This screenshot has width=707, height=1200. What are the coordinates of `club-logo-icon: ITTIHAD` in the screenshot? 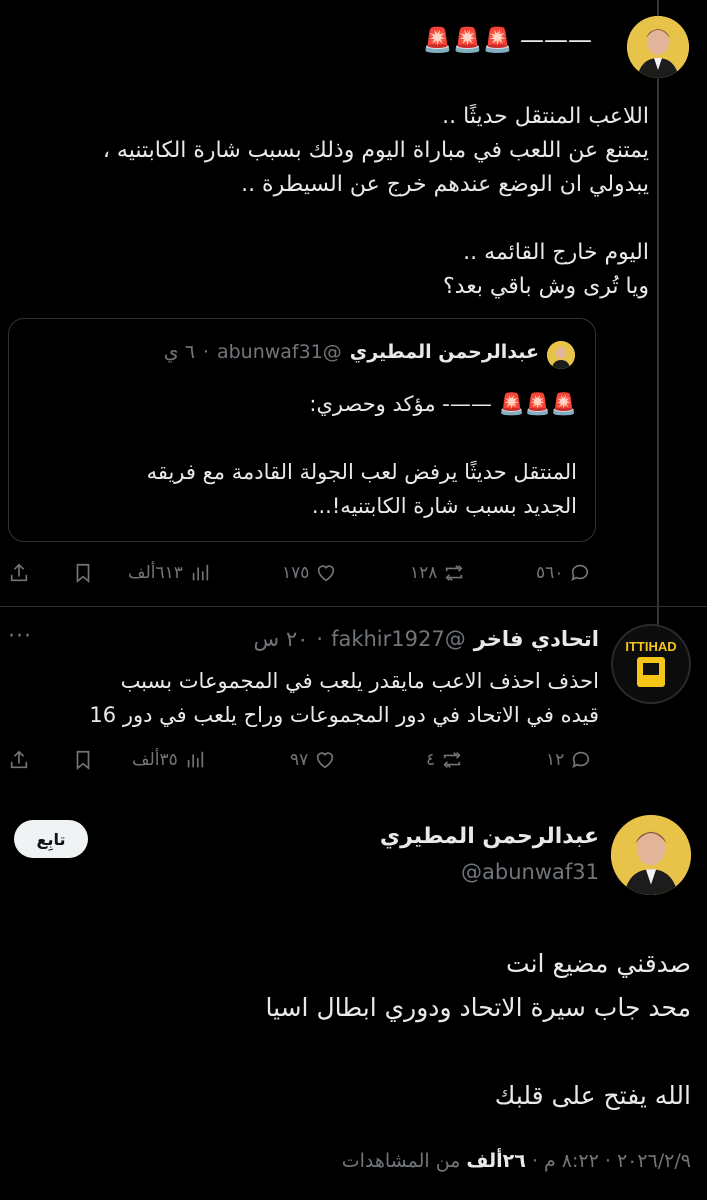 It's located at (651, 664).